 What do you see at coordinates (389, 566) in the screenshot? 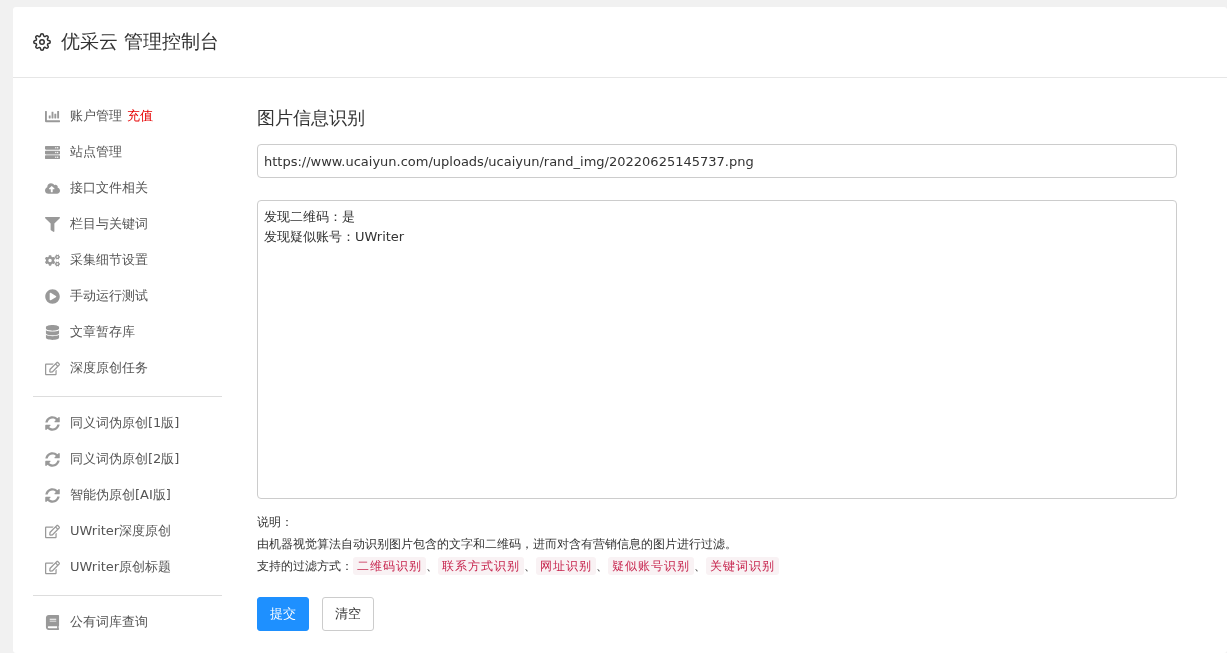
I see `method-tag: 二维码识别` at bounding box center [389, 566].